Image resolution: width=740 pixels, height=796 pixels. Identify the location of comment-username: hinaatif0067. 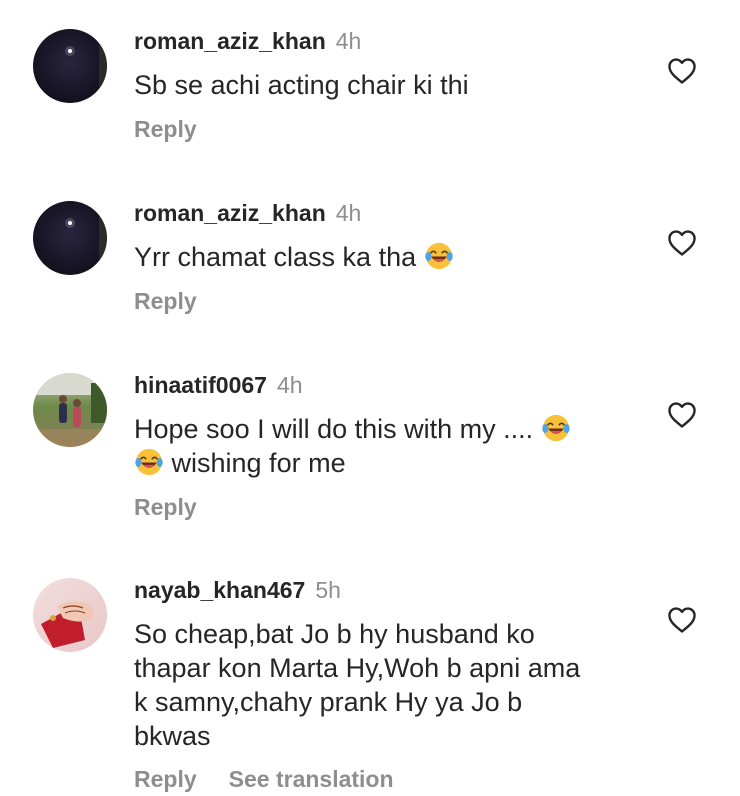
(200, 385).